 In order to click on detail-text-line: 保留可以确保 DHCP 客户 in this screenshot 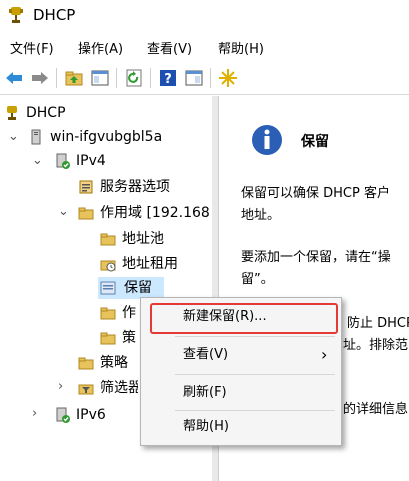, I will do `click(315, 193)`.